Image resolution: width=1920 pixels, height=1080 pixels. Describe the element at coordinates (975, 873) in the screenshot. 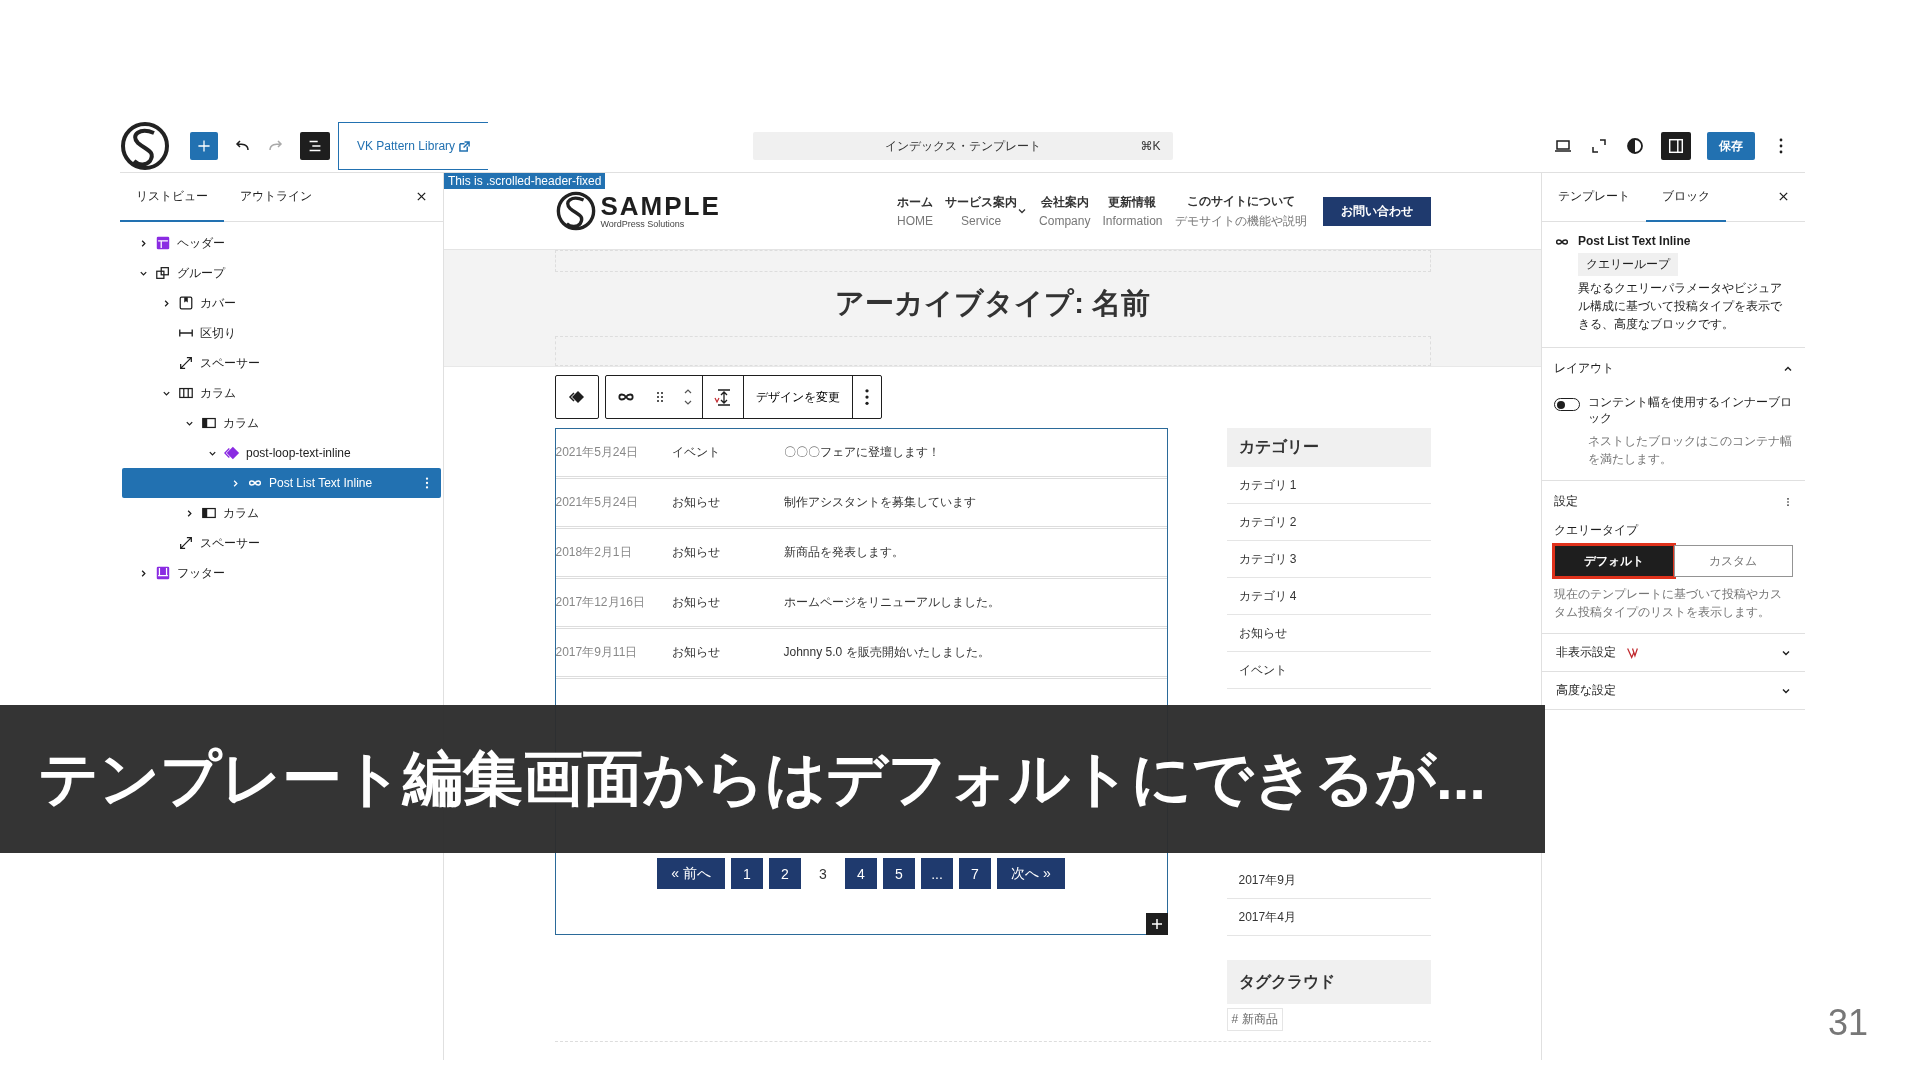

I see `pagination-link: 7` at that location.